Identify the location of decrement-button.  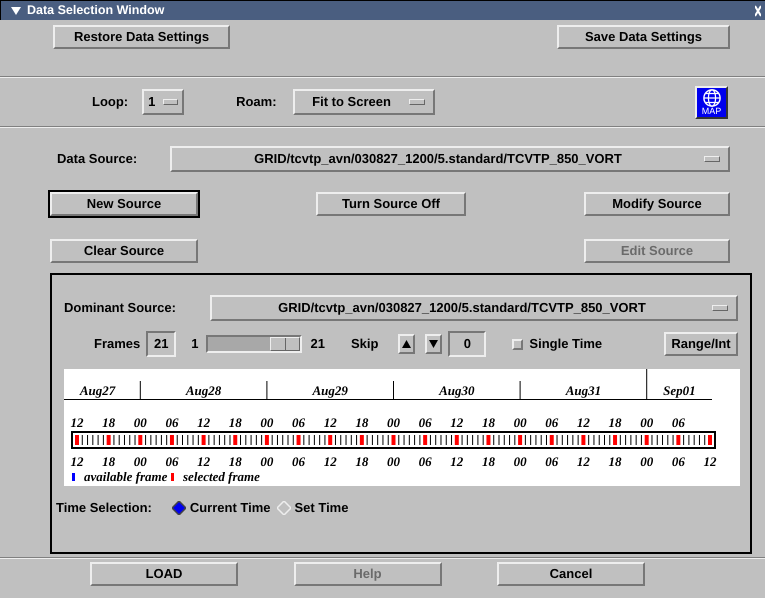
(433, 344).